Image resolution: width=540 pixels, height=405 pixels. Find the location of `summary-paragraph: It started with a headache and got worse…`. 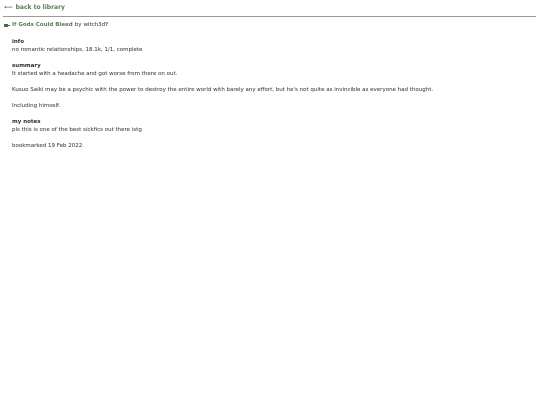

summary-paragraph: It started with a headache and got worse… is located at coordinates (95, 74).